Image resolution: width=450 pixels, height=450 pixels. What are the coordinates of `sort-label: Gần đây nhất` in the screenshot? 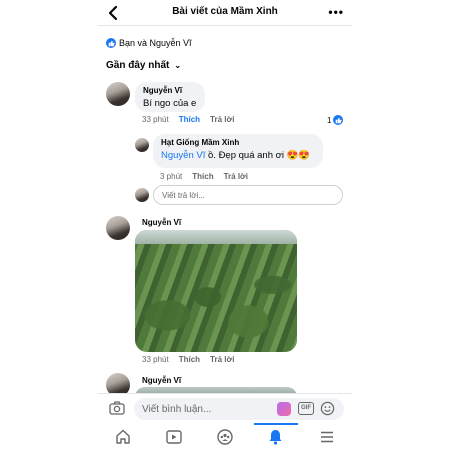 It's located at (138, 65).